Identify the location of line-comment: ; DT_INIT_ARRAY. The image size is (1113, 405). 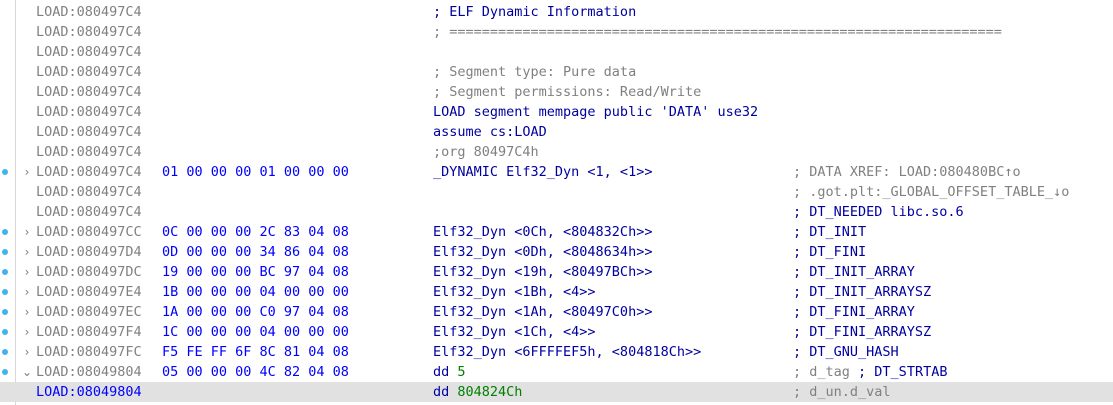
(854, 272).